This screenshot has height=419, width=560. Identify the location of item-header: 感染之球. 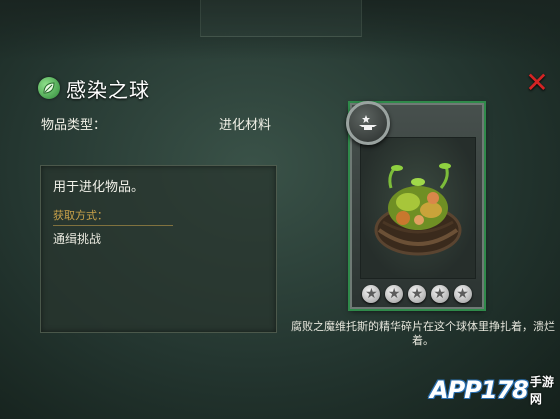
(94, 88).